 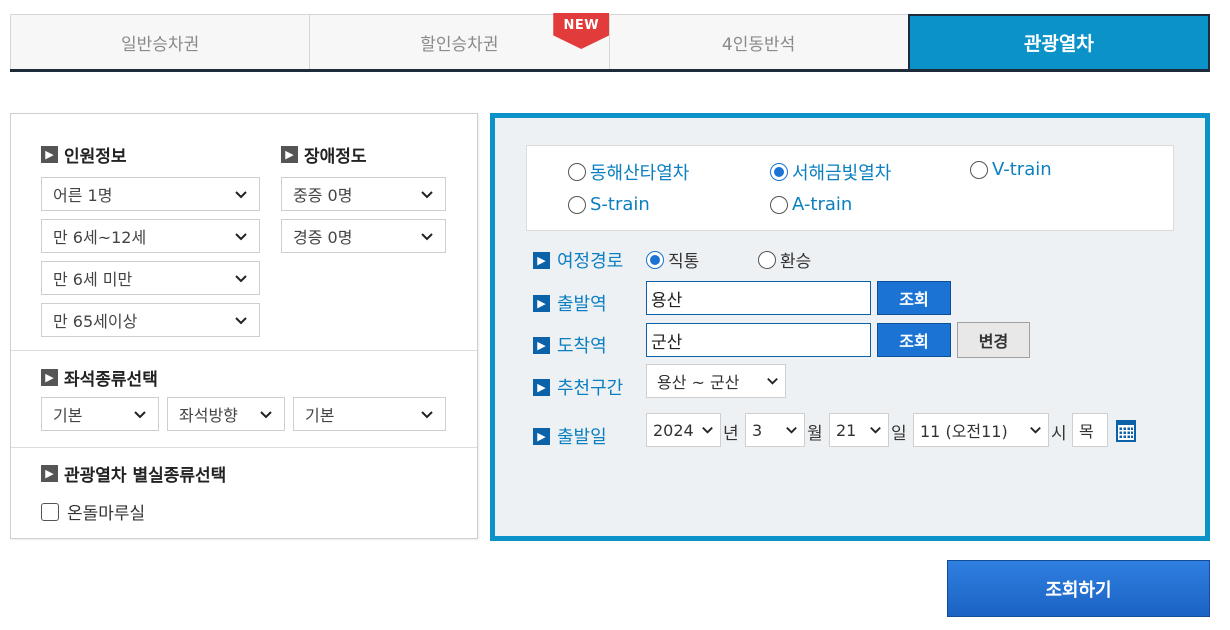 I want to click on train-option-s-train: S-train, so click(x=609, y=204).